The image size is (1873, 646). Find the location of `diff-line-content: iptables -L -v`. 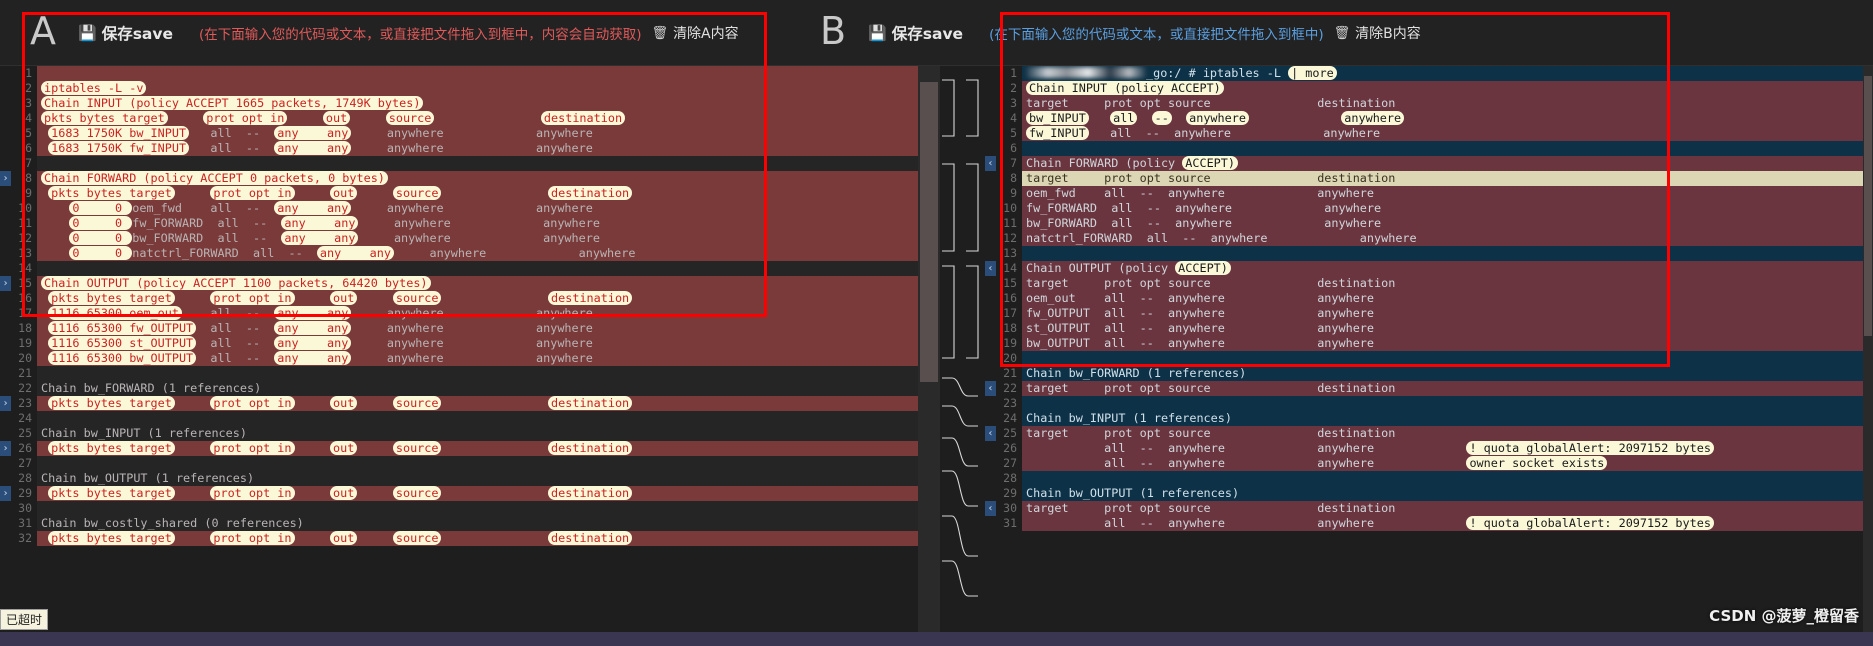

diff-line-content: iptables -L -v is located at coordinates (477, 88).